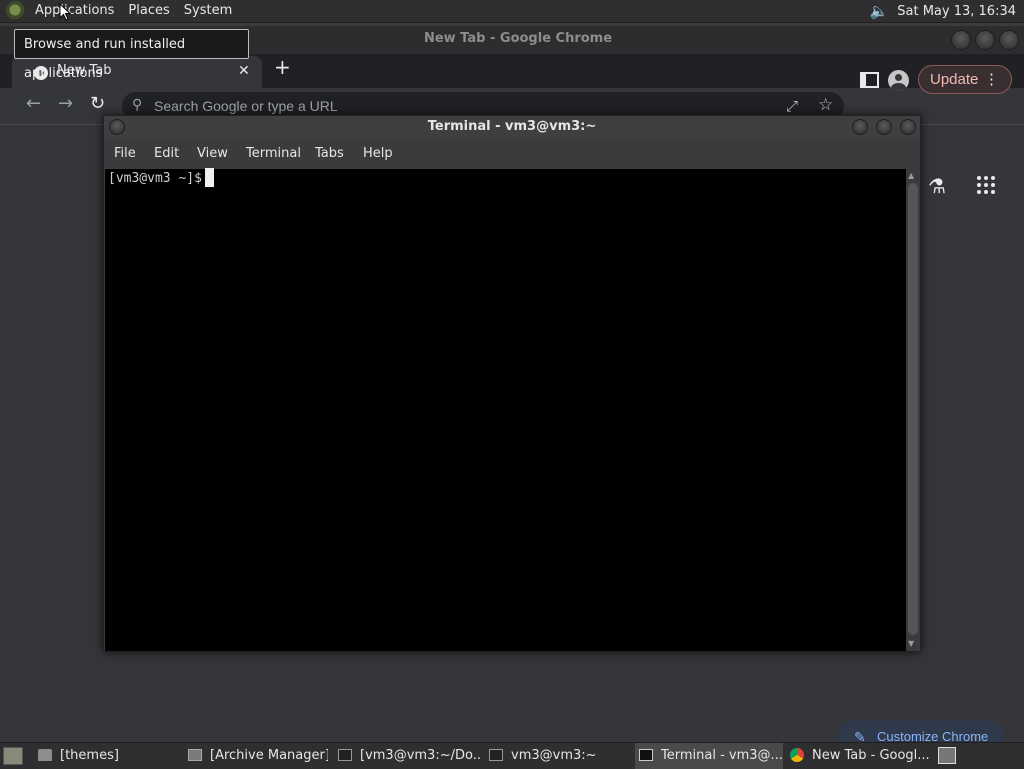 The image size is (1024, 769). What do you see at coordinates (131, 55) in the screenshot?
I see `applications-tooltip: Browse and run installed applications` at bounding box center [131, 55].